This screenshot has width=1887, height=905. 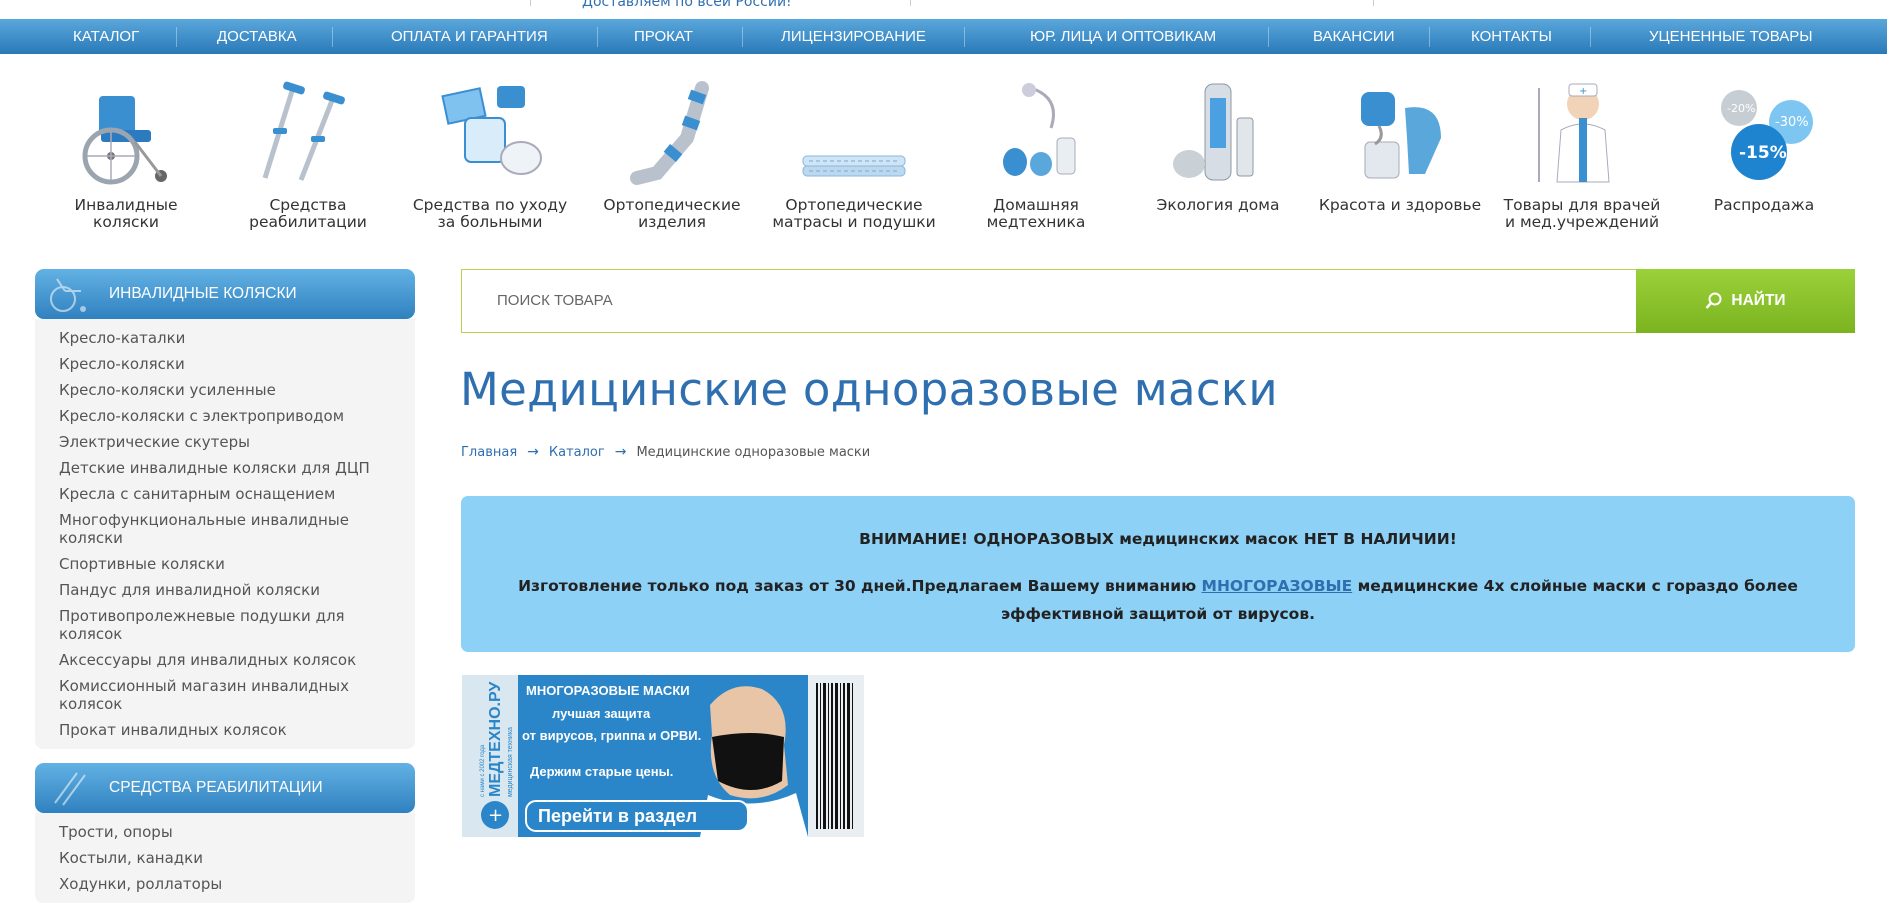 What do you see at coordinates (1731, 36) in the screenshot?
I see `nav-discounted: УЦЕНЕННЫЕ ТОВАРЫ` at bounding box center [1731, 36].